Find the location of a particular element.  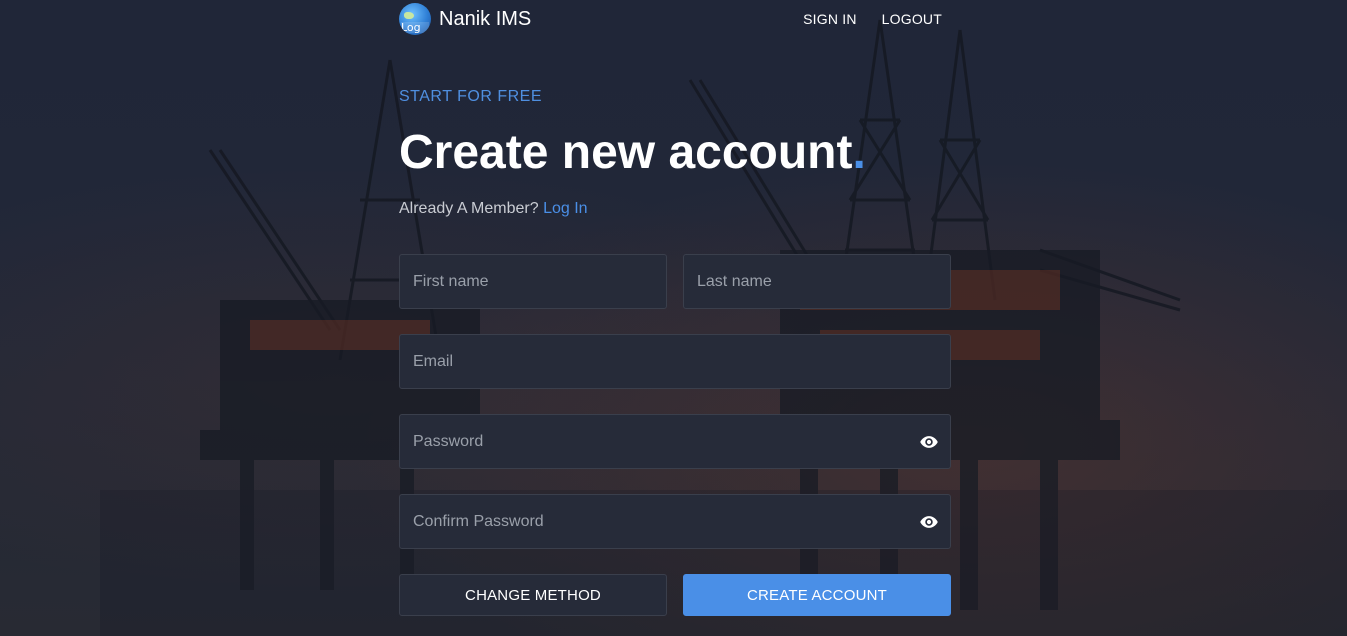

last-name-input is located at coordinates (817, 281).